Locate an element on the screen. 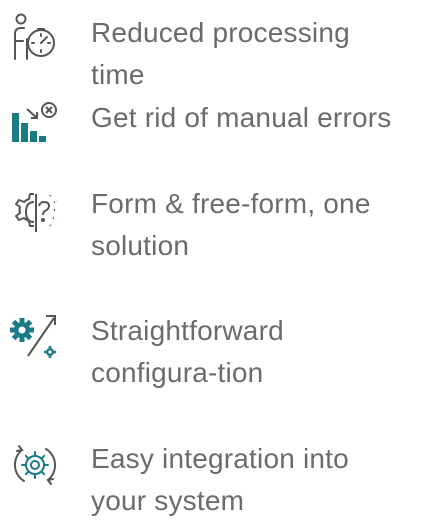 The width and height of the screenshot is (423, 522). benefit-label: Form & free-form, one solution is located at coordinates (231, 224).